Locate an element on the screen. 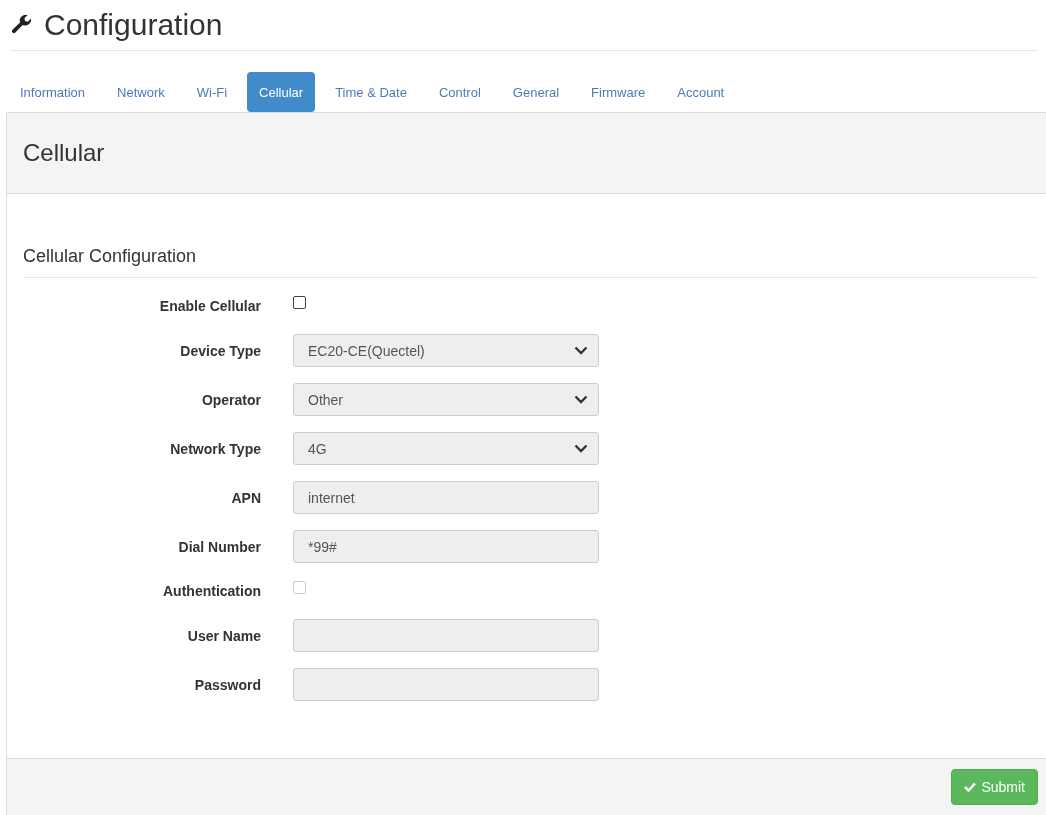  field-label: Network Type is located at coordinates (215, 448).